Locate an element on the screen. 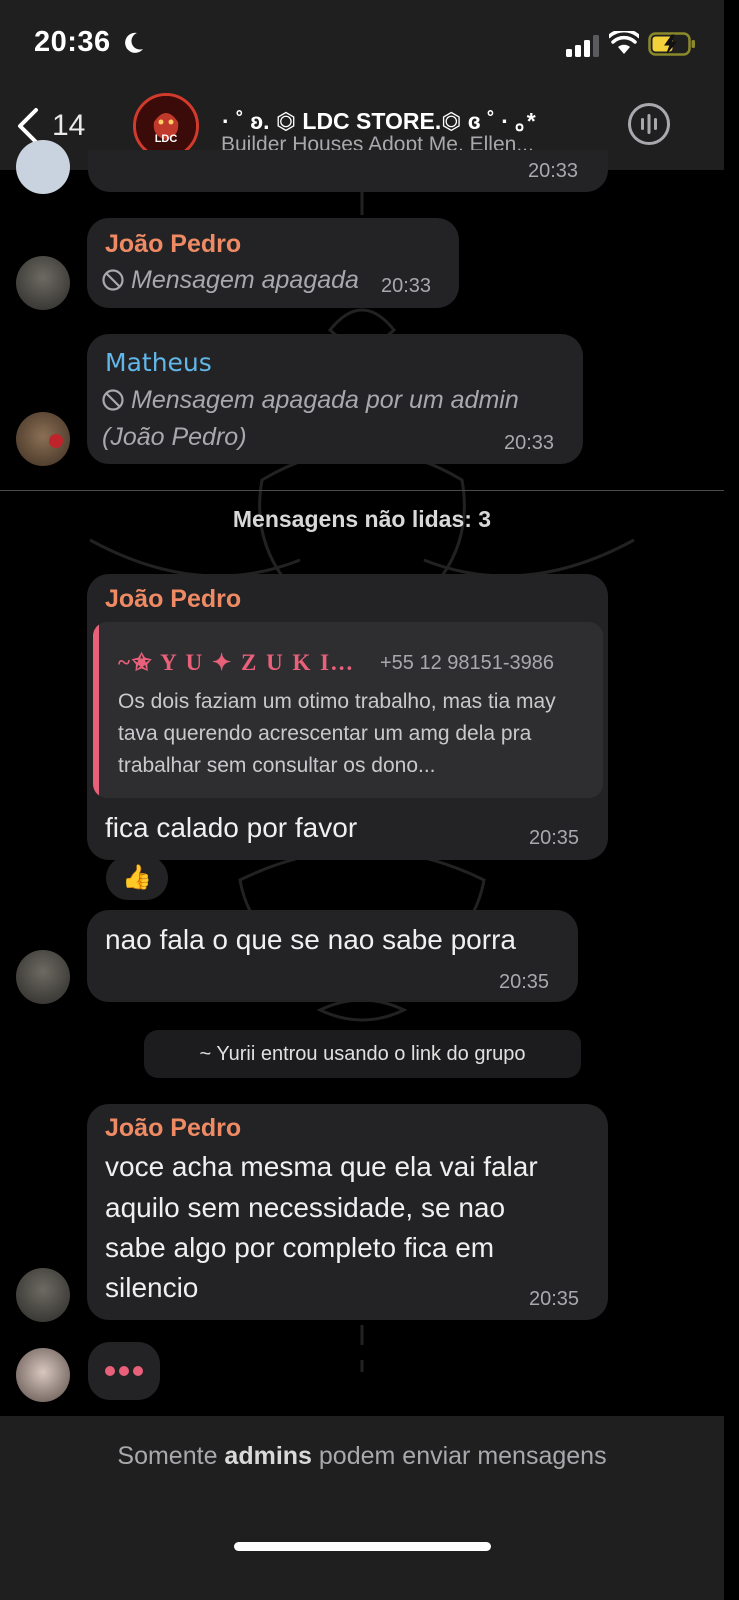  message-text-line2: aquilo sem necessidade, se nao is located at coordinates (305, 1207).